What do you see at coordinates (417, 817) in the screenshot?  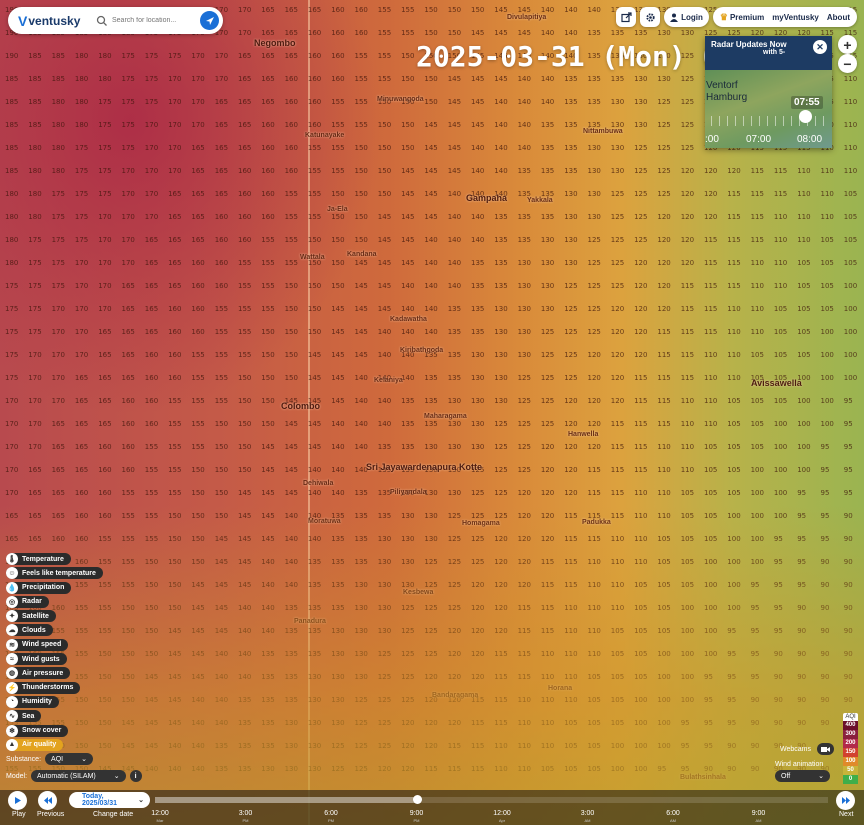 I see `timeline-tick: 9:00 PM` at bounding box center [417, 817].